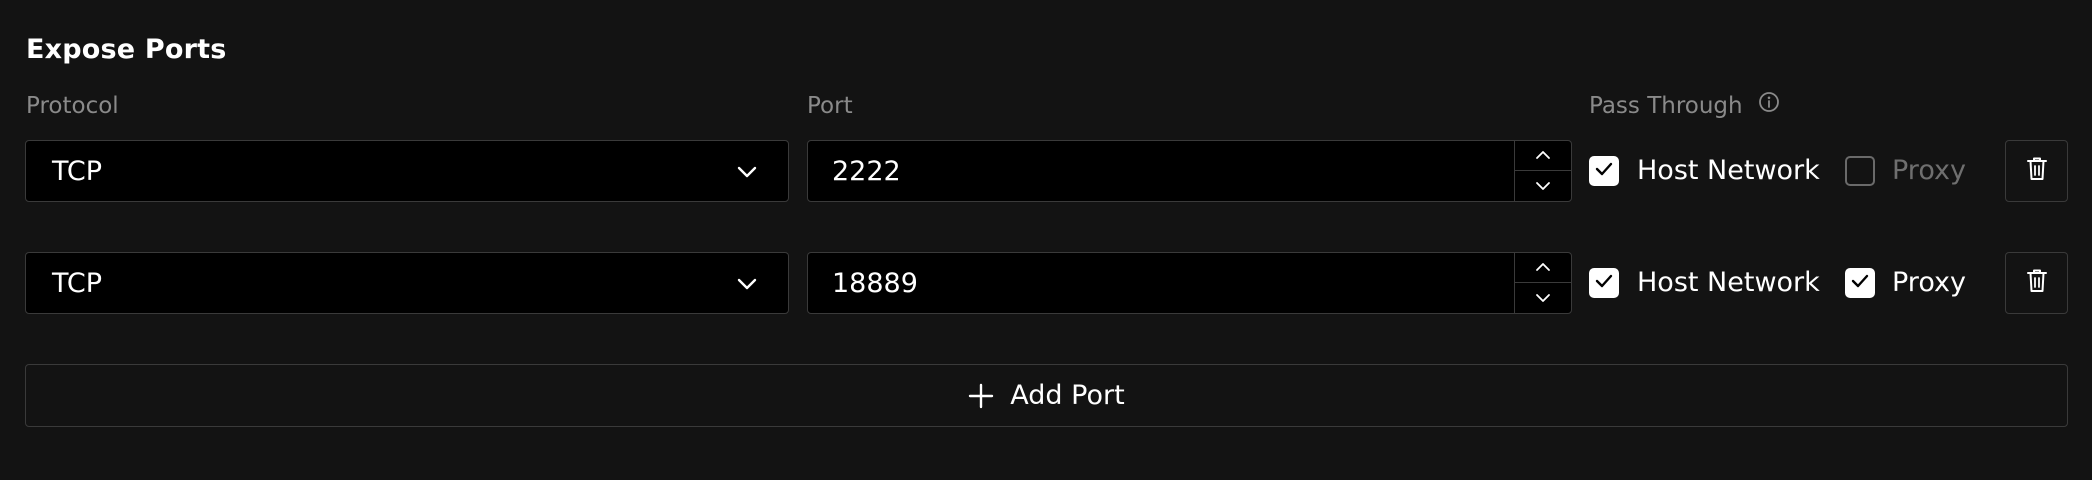 This screenshot has height=480, width=2092. I want to click on protocol-column-label: Protocol, so click(72, 106).